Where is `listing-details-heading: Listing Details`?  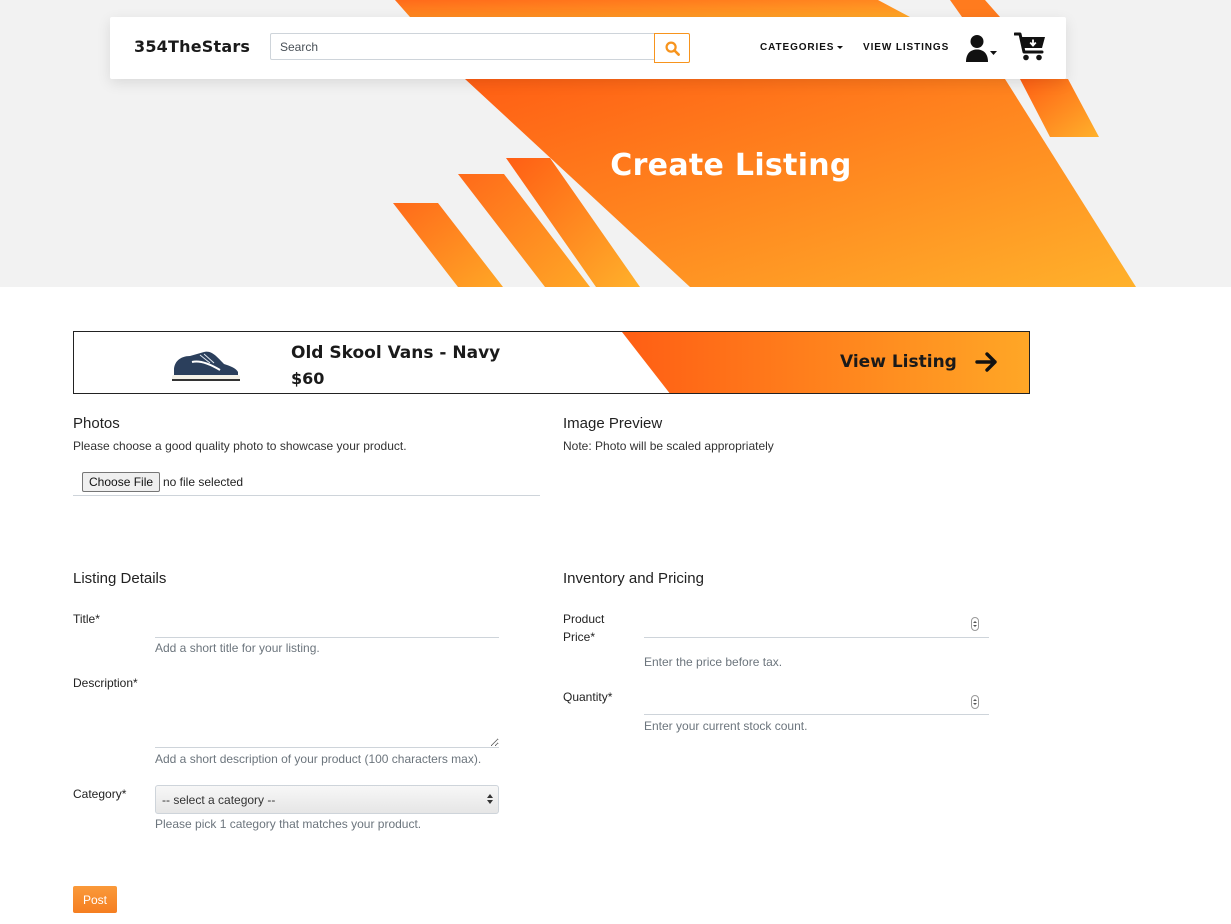 listing-details-heading: Listing Details is located at coordinates (120, 578).